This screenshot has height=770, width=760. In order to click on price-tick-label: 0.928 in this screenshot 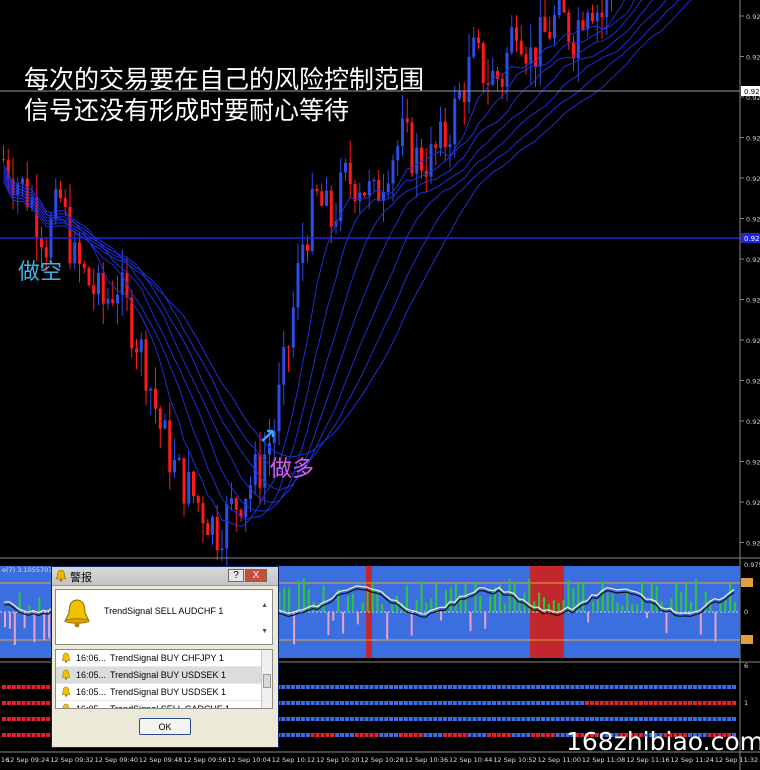, I will do `click(753, 301)`.